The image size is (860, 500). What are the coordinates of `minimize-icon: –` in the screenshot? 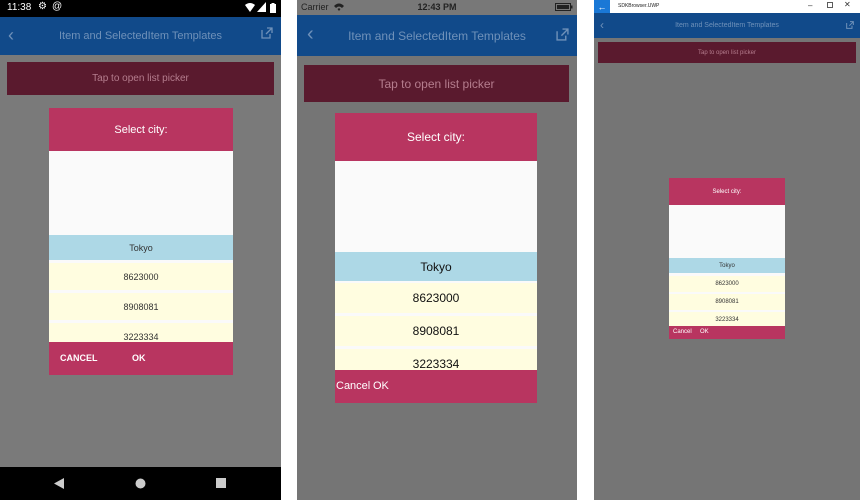 It's located at (810, 5).